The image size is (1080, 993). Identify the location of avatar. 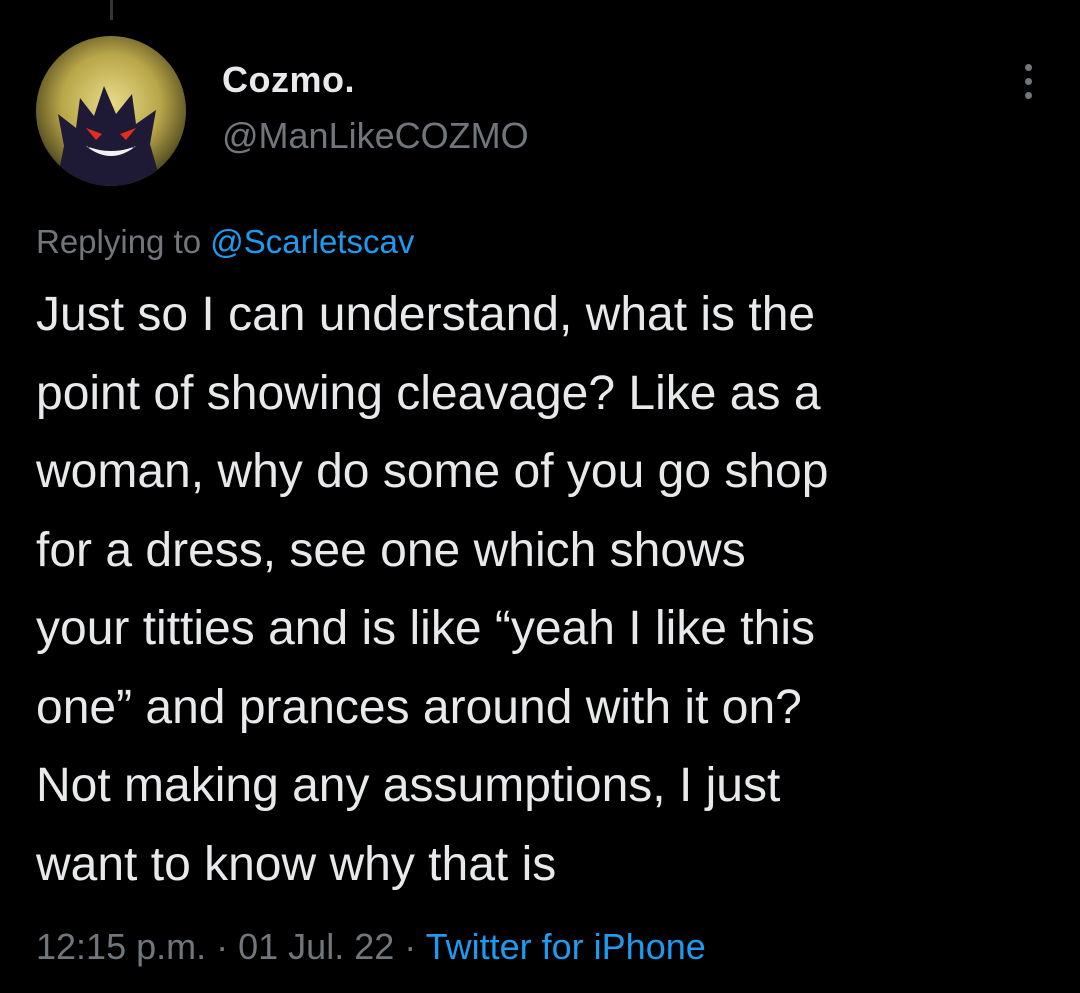
(111, 111).